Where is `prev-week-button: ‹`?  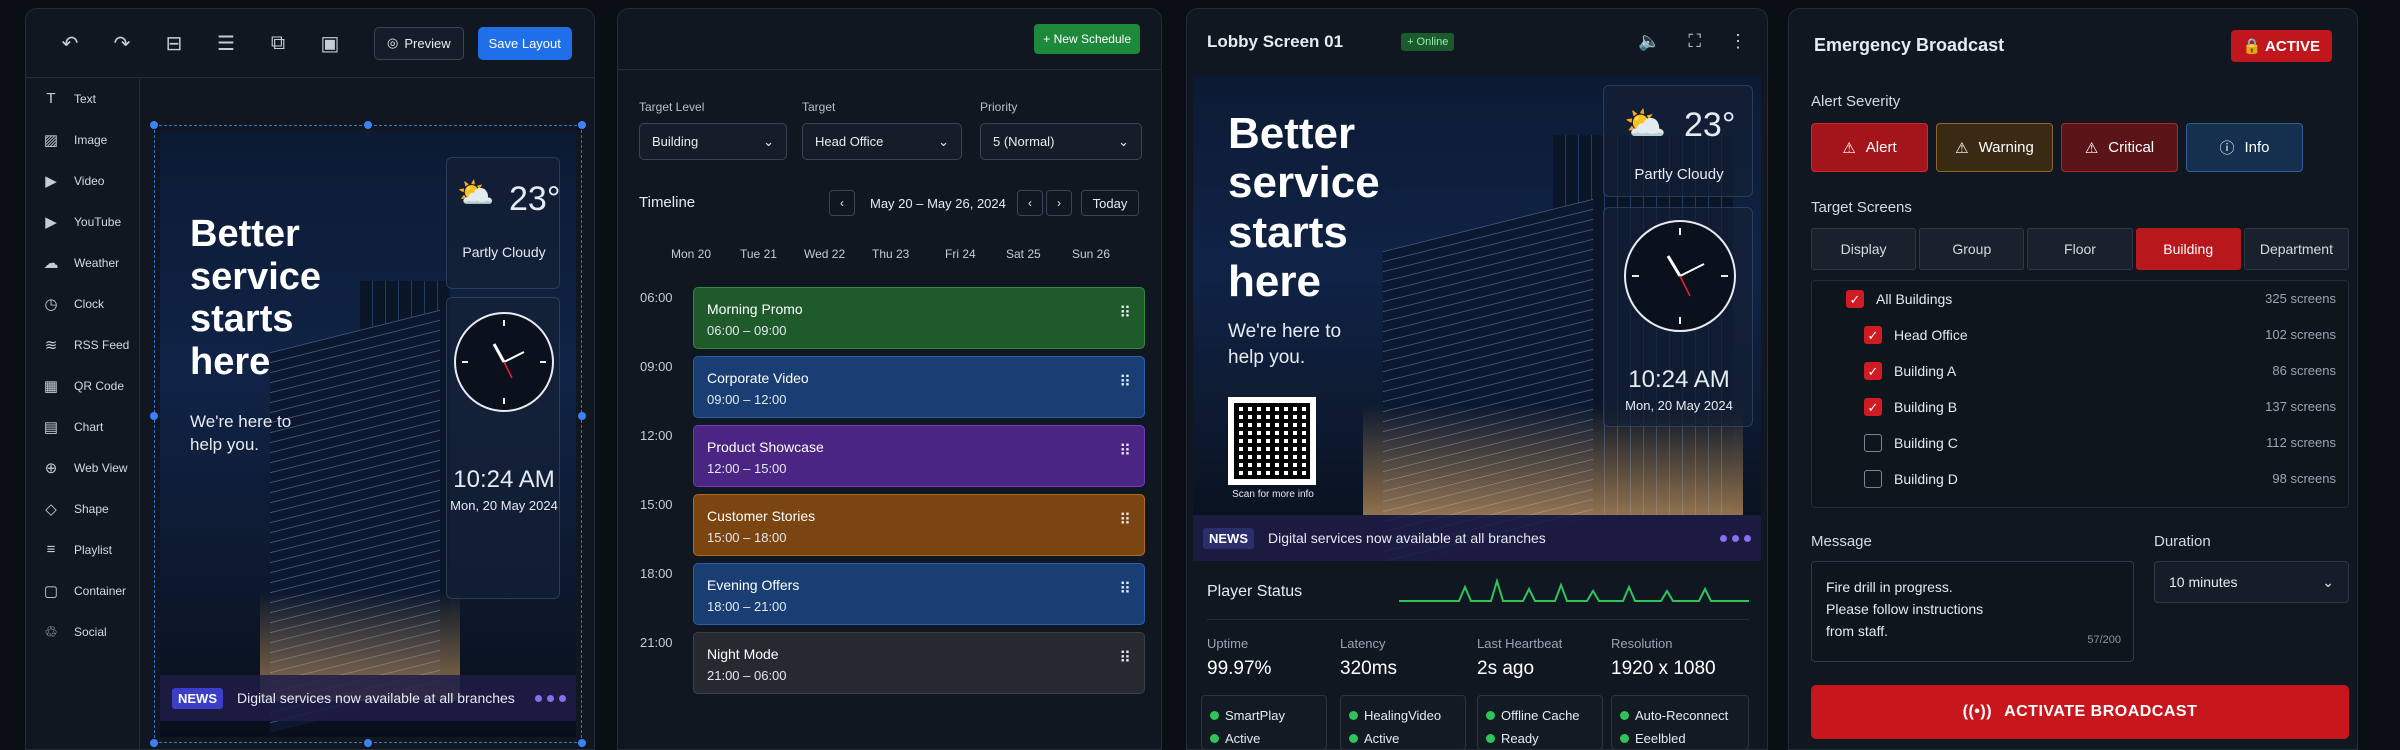 prev-week-button: ‹ is located at coordinates (842, 203).